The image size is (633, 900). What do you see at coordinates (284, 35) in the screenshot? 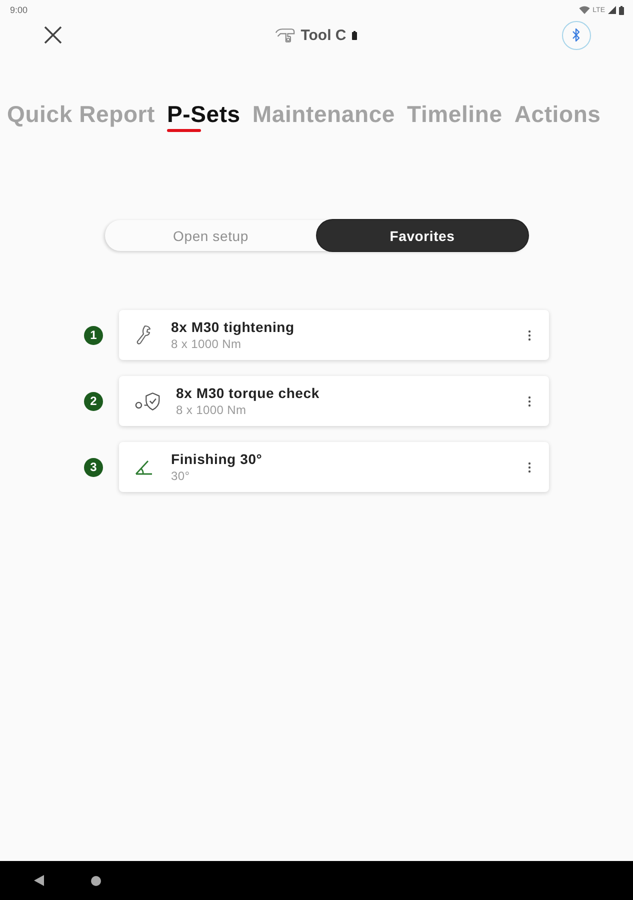
I see `power-tool-icon` at bounding box center [284, 35].